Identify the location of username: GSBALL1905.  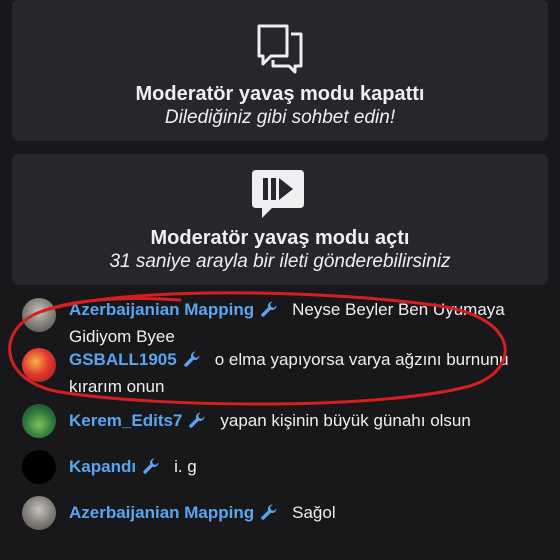
(123, 359).